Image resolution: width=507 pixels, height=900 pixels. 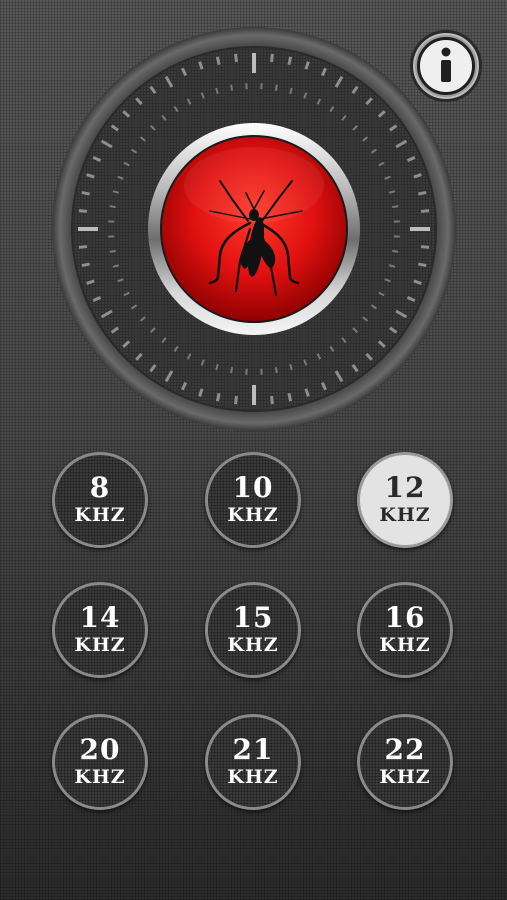 I want to click on freq-value: 12, so click(x=405, y=487).